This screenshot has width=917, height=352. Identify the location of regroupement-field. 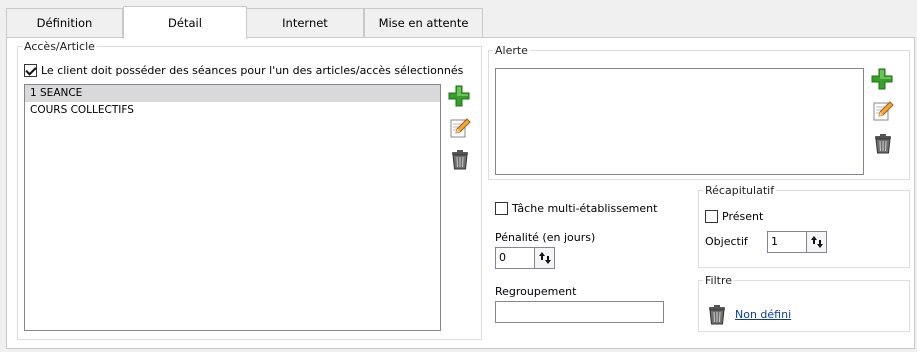
(579, 312).